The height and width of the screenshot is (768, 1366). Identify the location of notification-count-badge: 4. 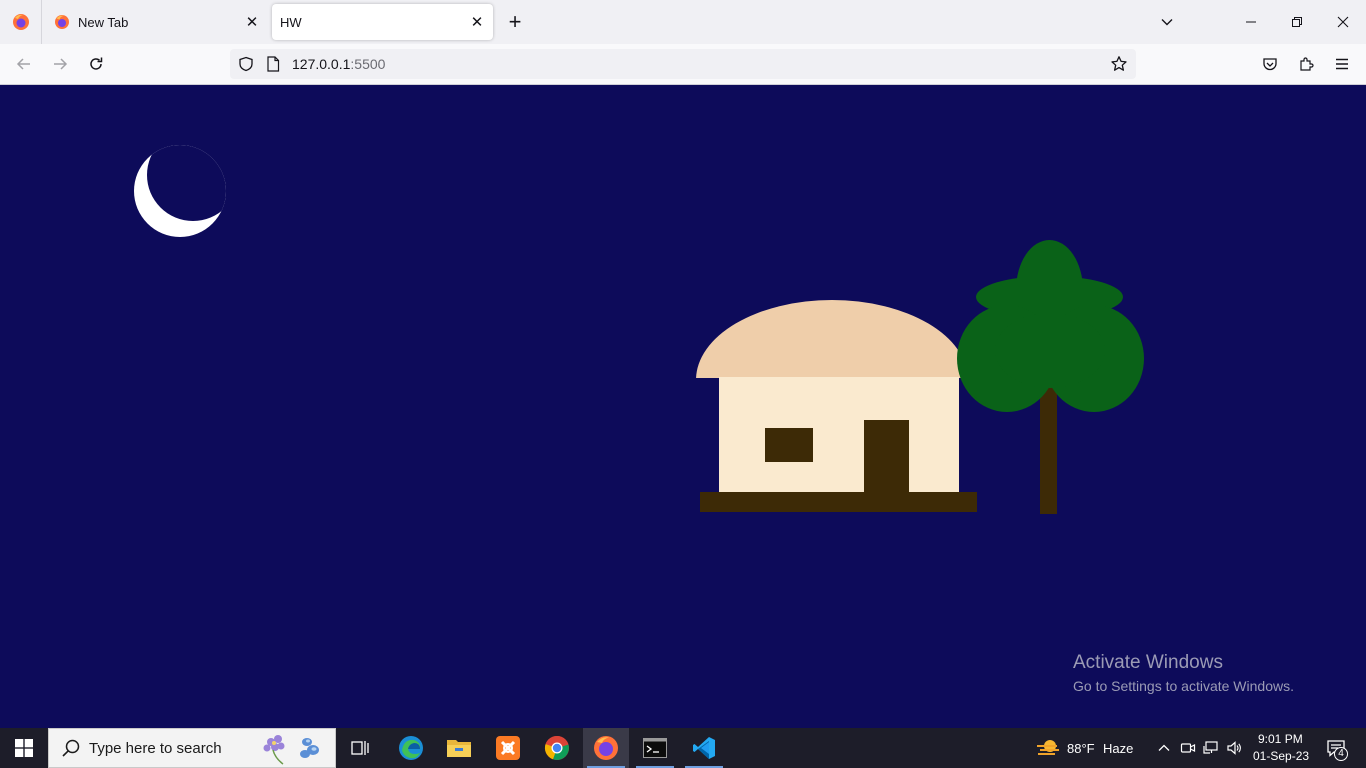
(1341, 754).